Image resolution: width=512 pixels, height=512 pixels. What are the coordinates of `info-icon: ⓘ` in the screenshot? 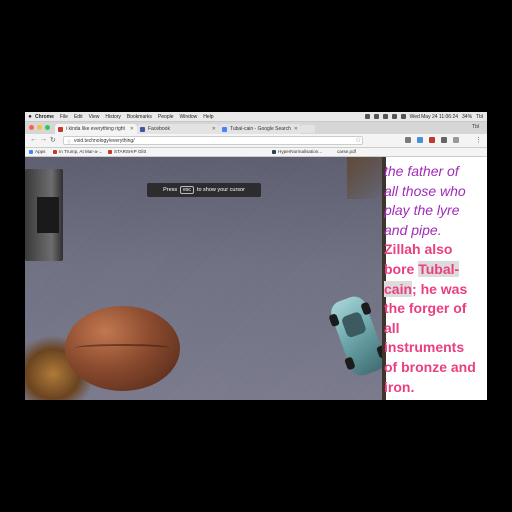 It's located at (69, 142).